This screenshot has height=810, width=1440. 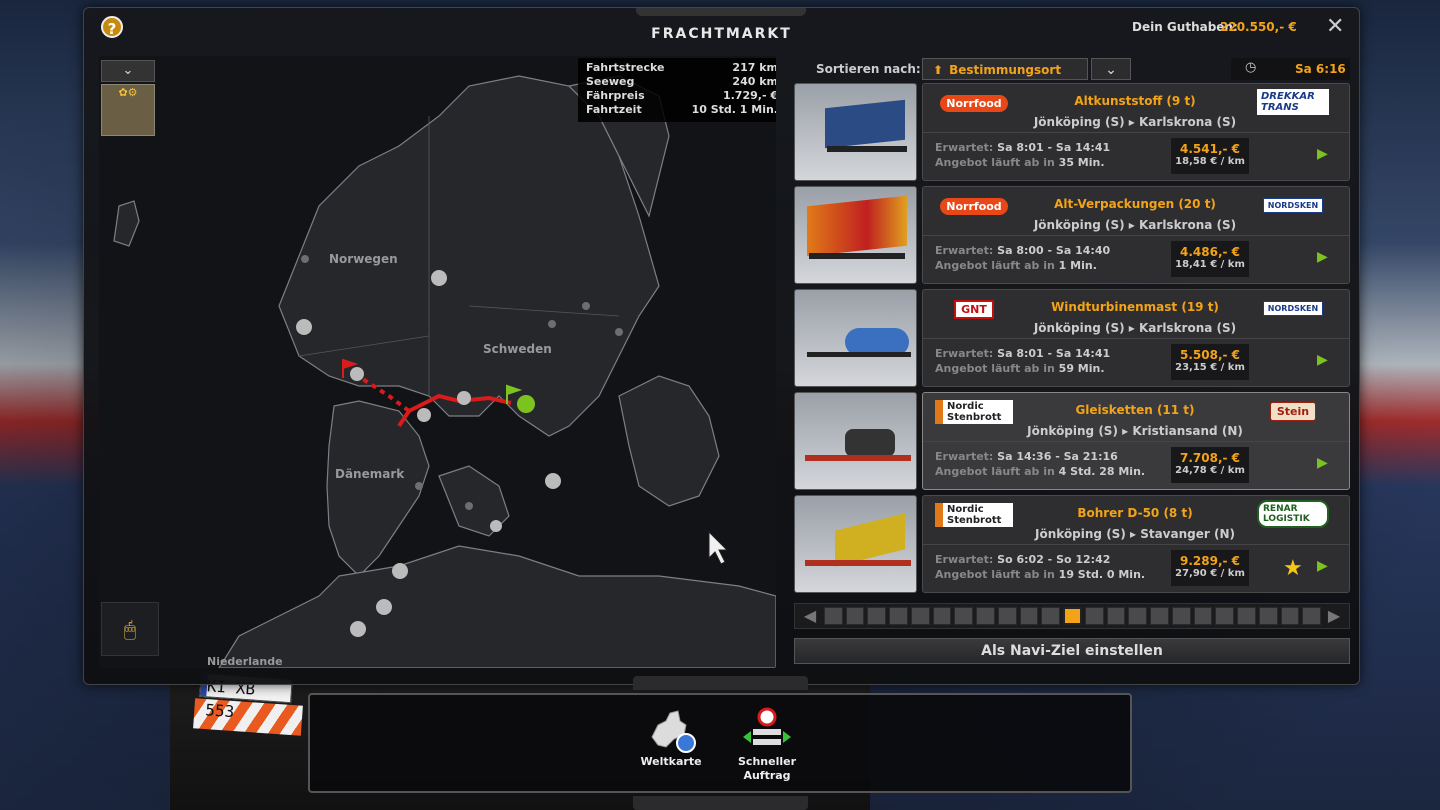 I want to click on job-rate: 18,58 € / km, so click(x=1210, y=161).